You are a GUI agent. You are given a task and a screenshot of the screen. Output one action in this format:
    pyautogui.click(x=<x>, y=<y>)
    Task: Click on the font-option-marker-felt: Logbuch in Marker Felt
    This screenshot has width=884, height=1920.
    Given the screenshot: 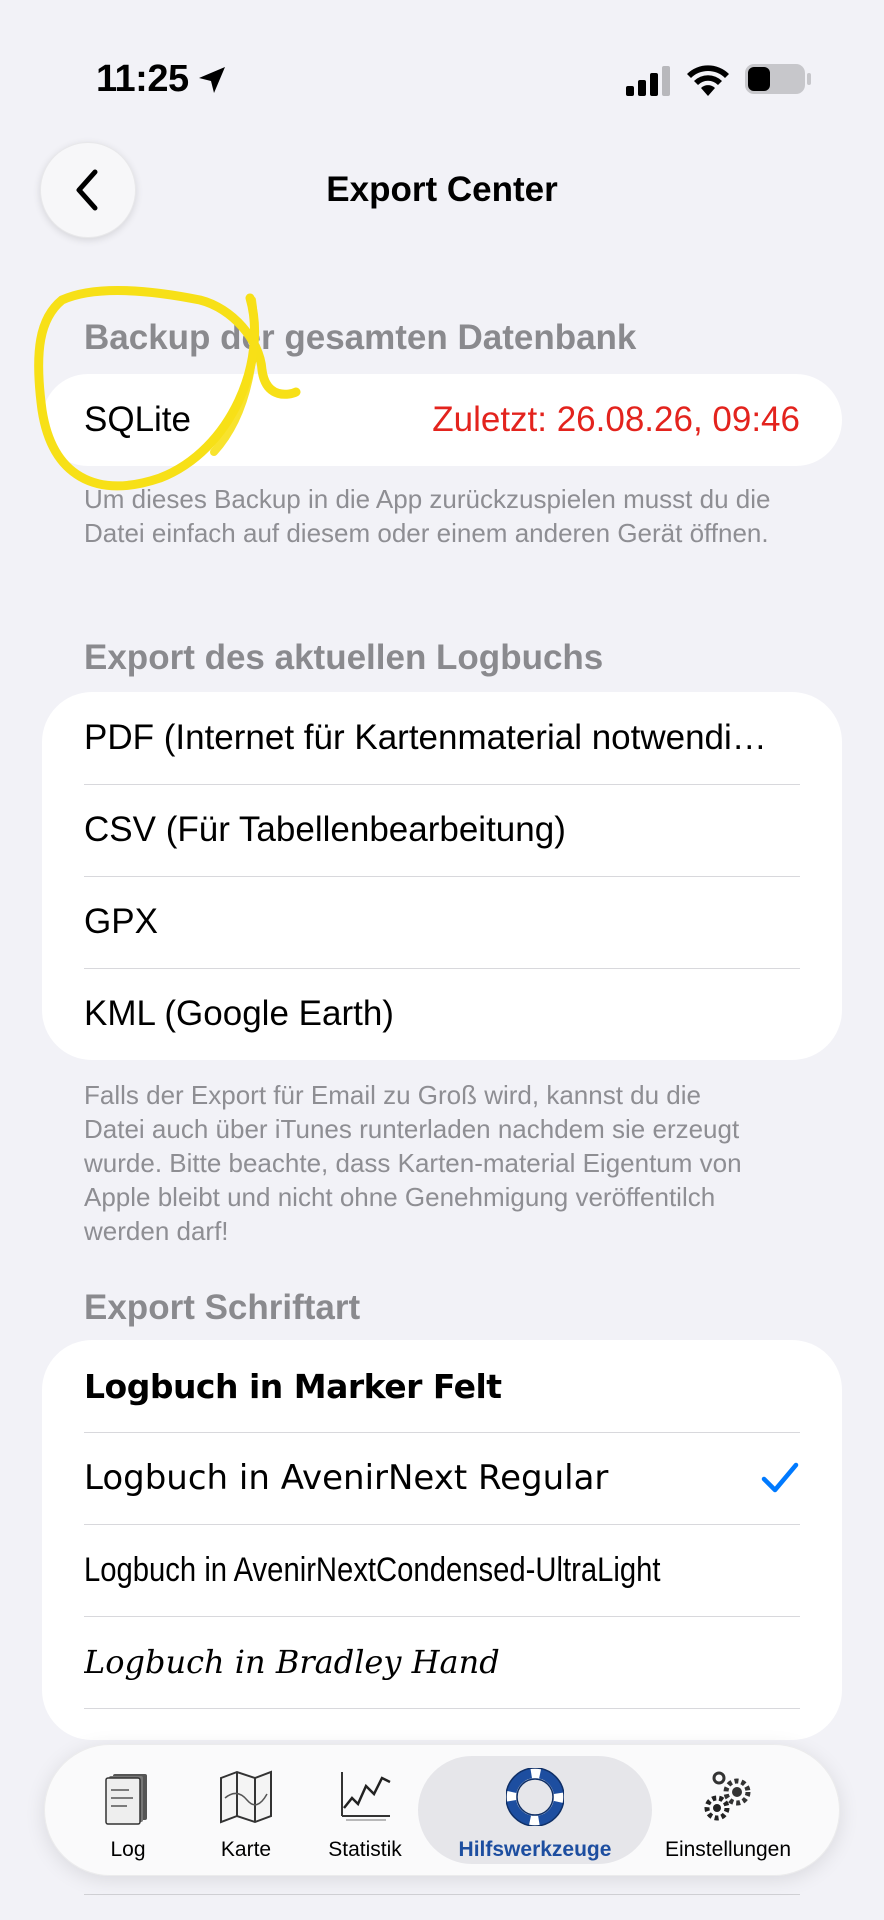 What is the action you would take?
    pyautogui.click(x=442, y=1386)
    